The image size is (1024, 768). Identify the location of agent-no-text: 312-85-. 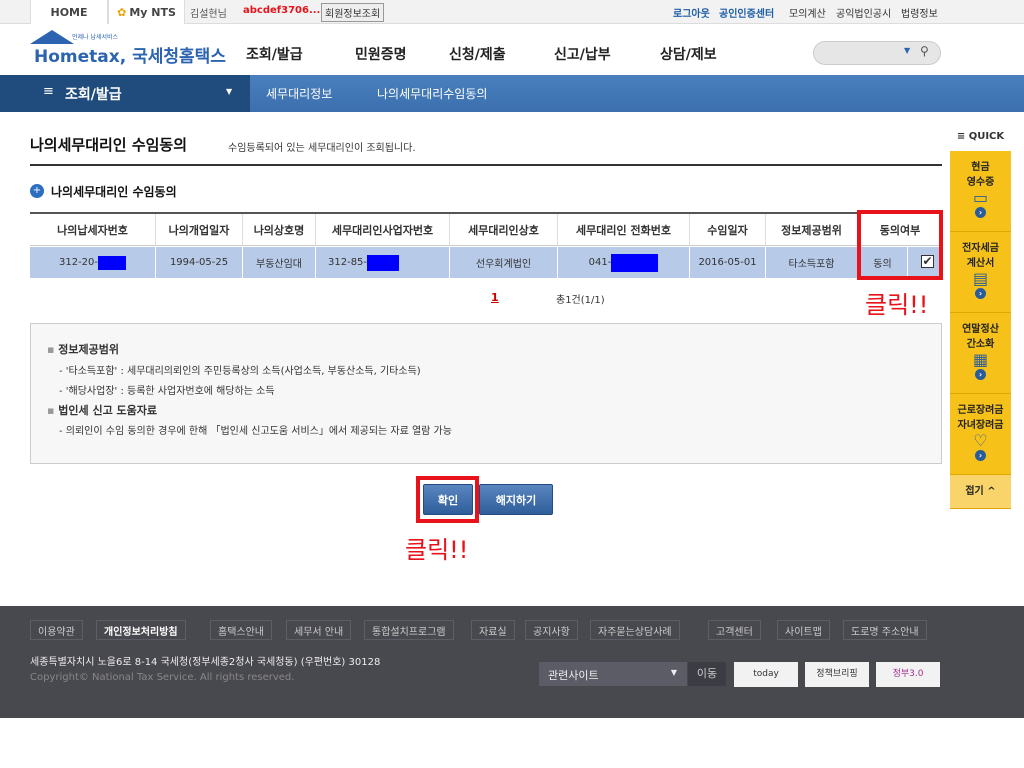
(348, 262).